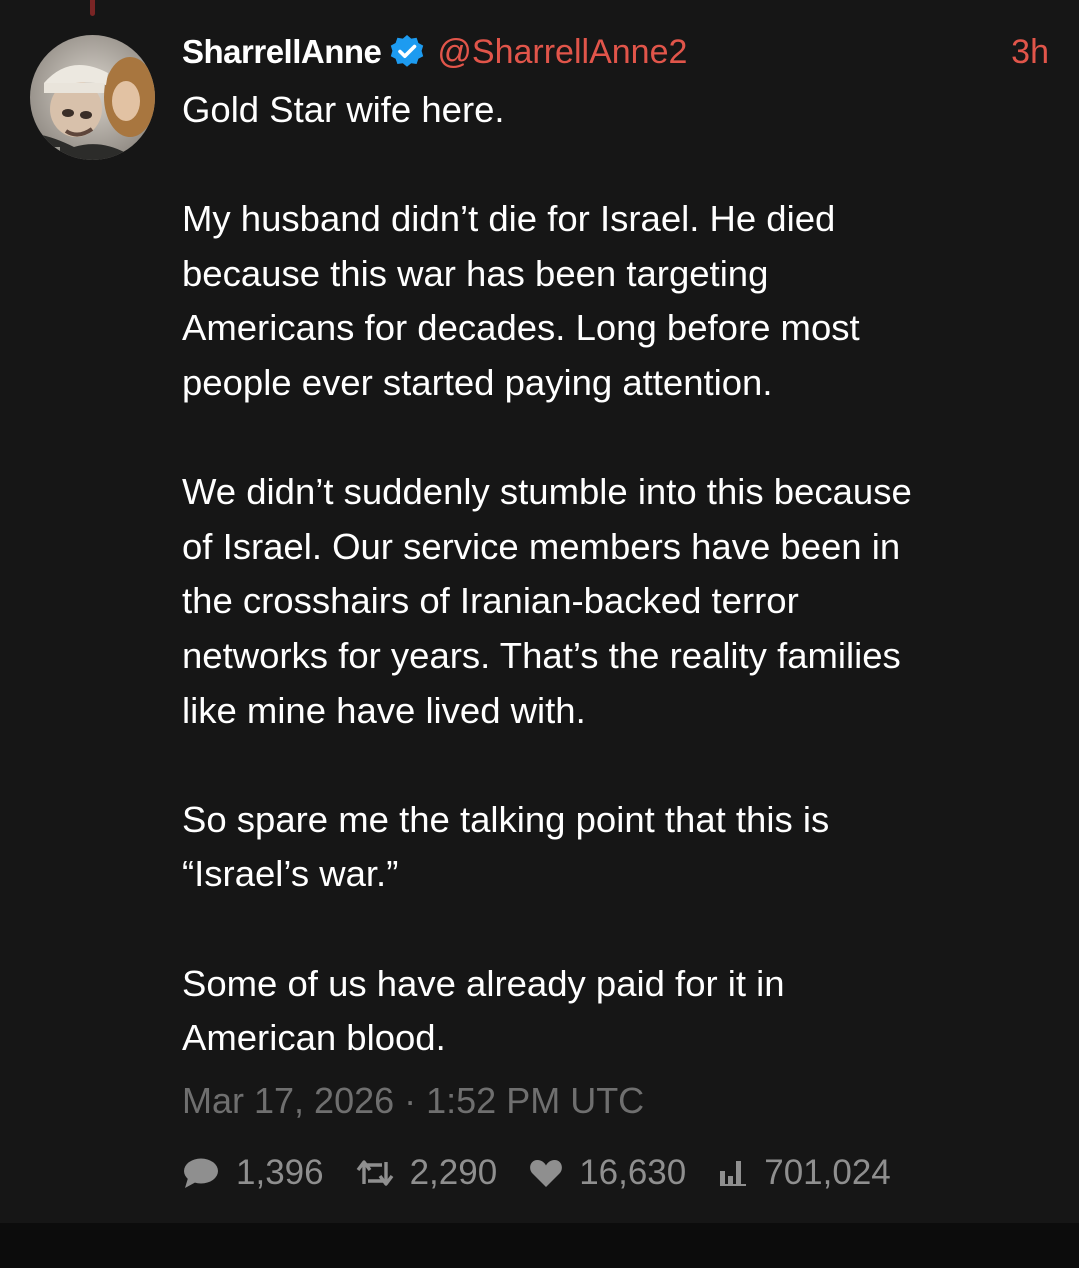  What do you see at coordinates (733, 1173) in the screenshot?
I see `bar-chart-icon` at bounding box center [733, 1173].